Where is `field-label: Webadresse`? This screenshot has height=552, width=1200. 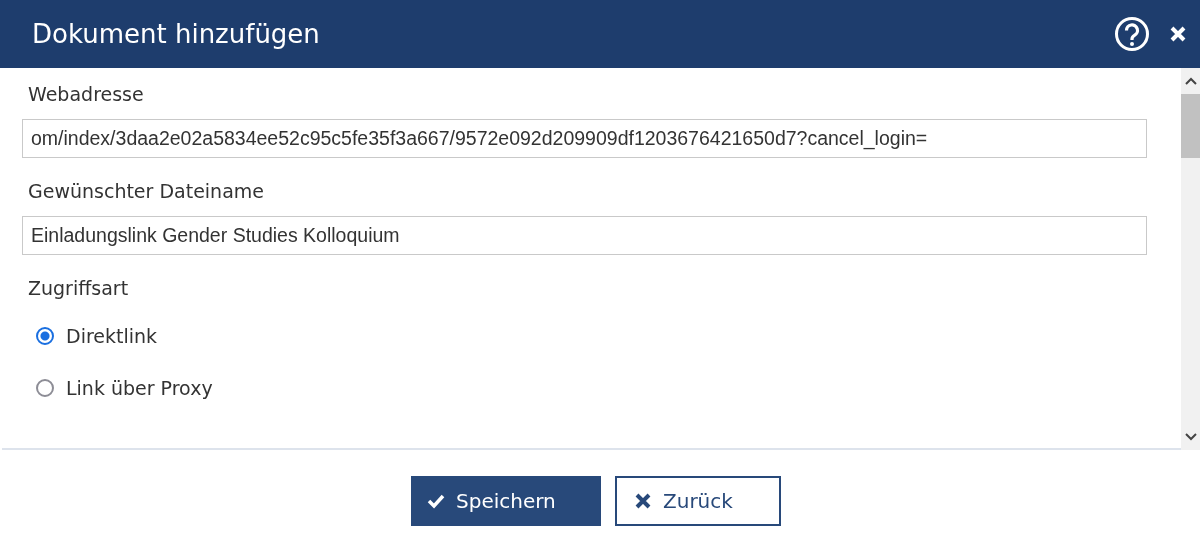 field-label: Webadresse is located at coordinates (86, 94).